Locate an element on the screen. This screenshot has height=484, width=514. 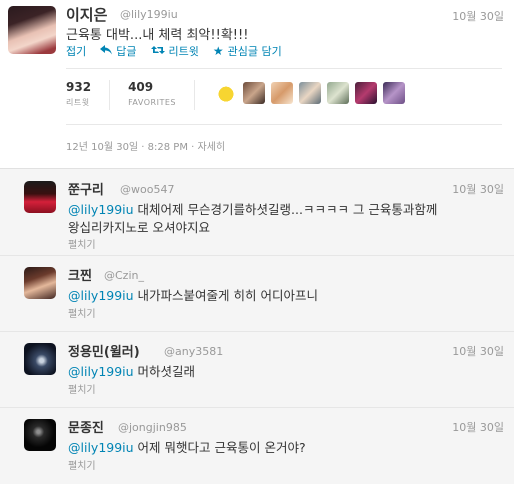
retweet-icon is located at coordinates (157, 51).